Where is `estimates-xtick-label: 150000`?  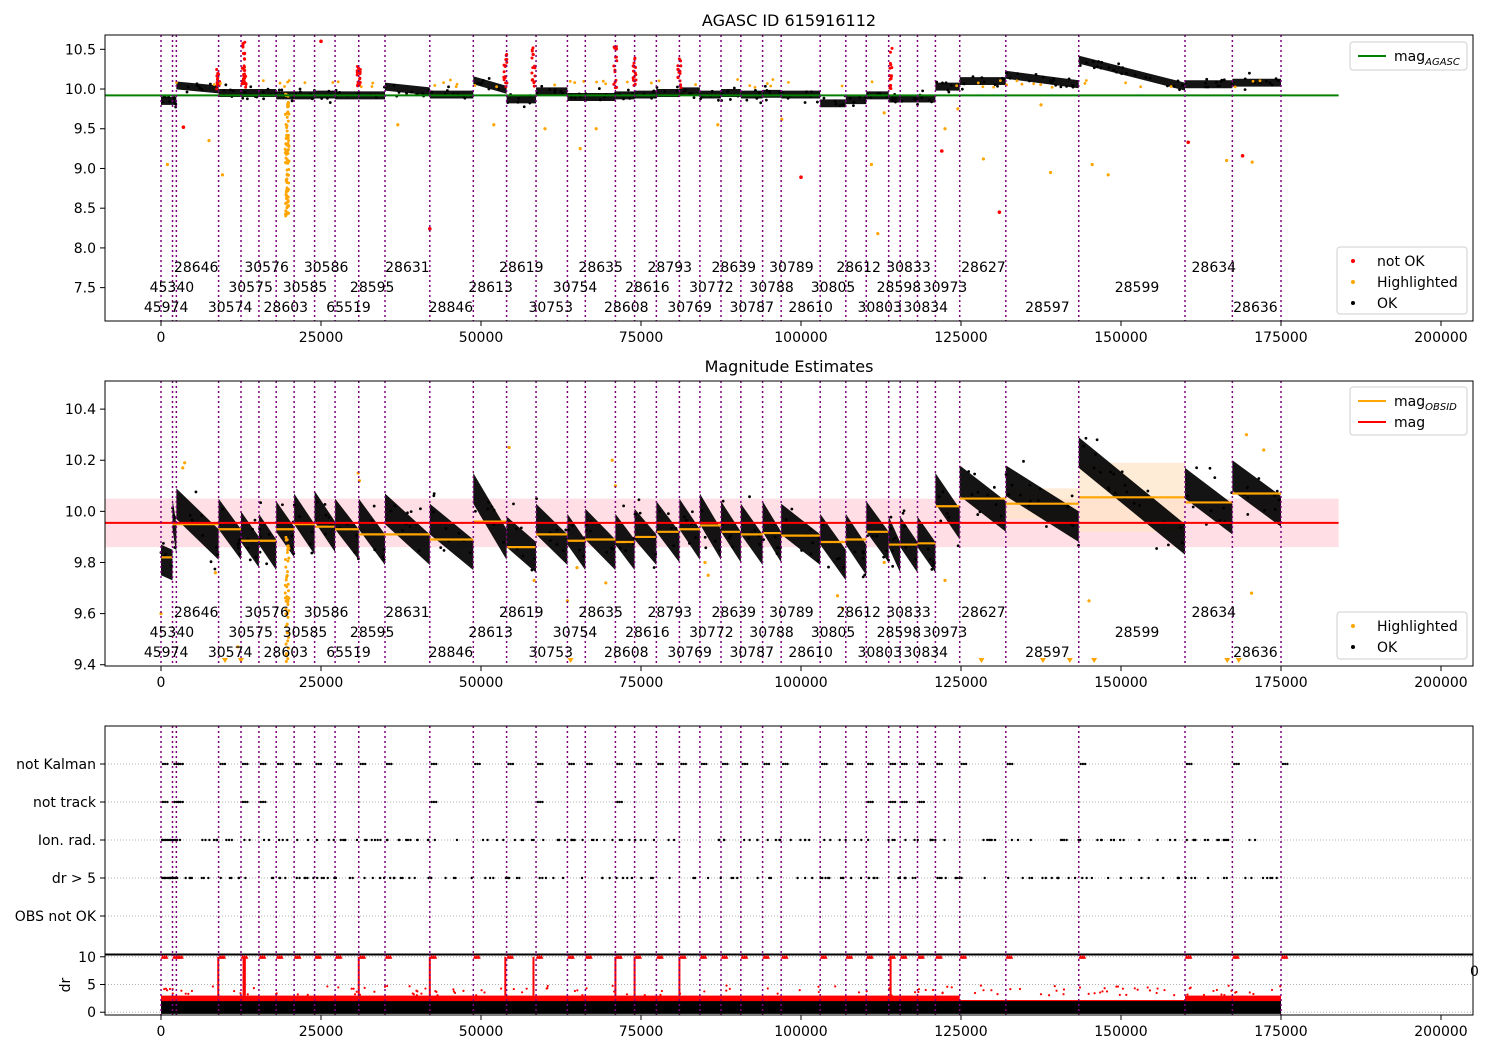 estimates-xtick-label: 150000 is located at coordinates (1120, 683).